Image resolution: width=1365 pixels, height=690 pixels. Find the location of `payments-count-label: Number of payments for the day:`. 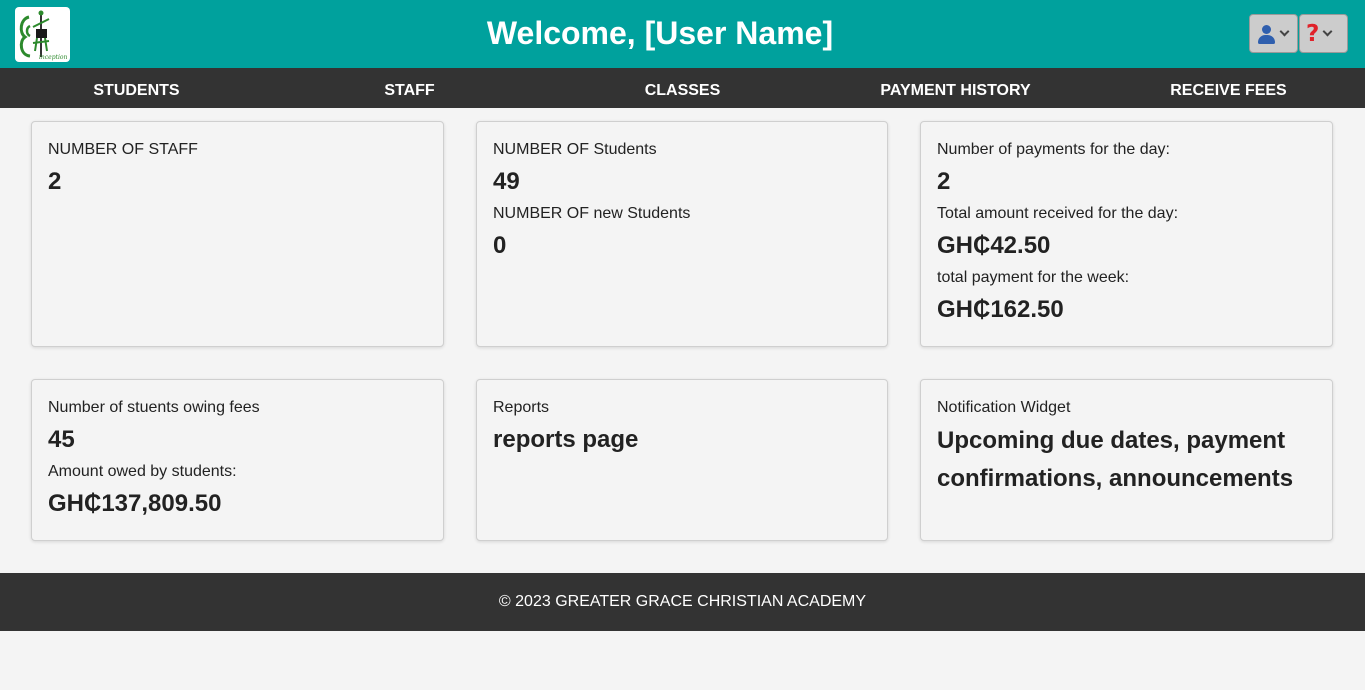

payments-count-label: Number of payments for the day: is located at coordinates (1053, 149).